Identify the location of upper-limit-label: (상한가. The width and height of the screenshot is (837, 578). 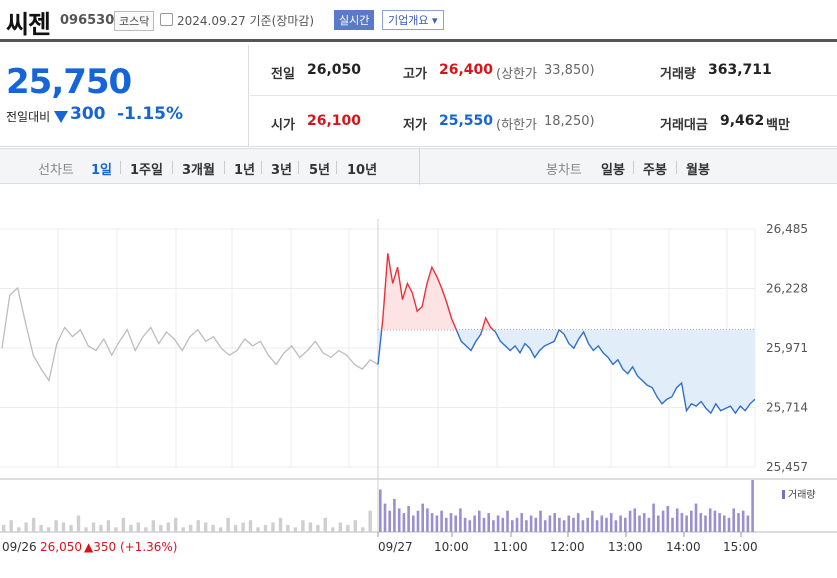
(516, 74).